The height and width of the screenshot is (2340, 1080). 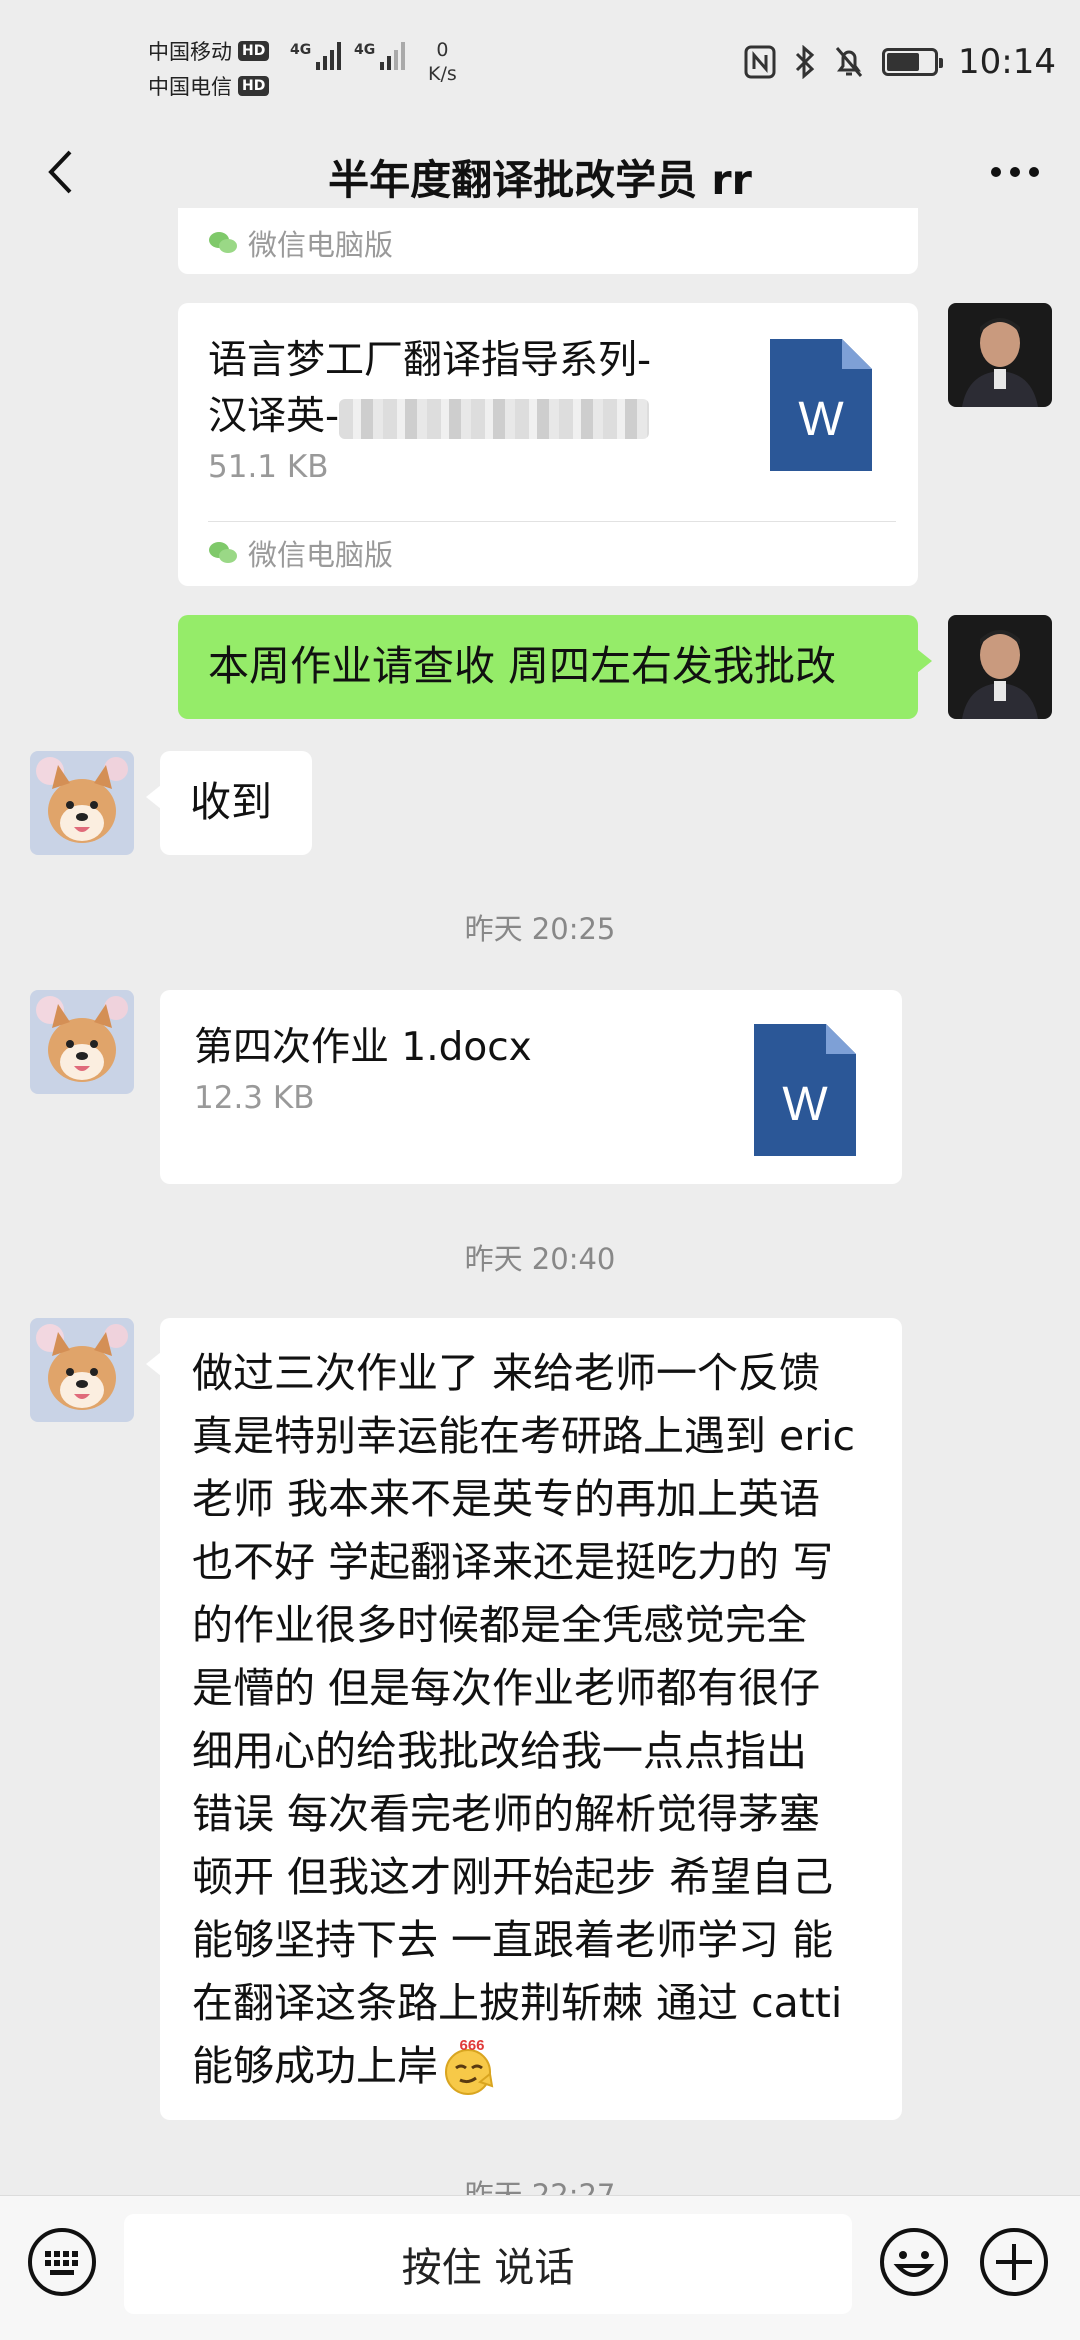 What do you see at coordinates (513, 1940) in the screenshot?
I see `message-line: 能够坚持下去 一直跟着老师学习 能` at bounding box center [513, 1940].